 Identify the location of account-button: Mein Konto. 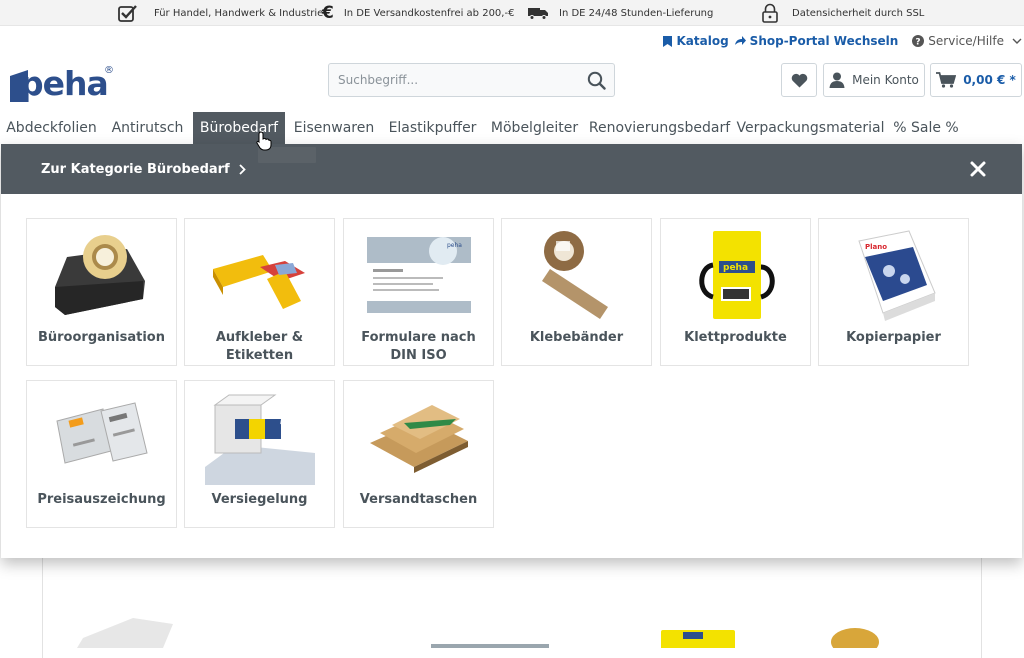
(874, 80).